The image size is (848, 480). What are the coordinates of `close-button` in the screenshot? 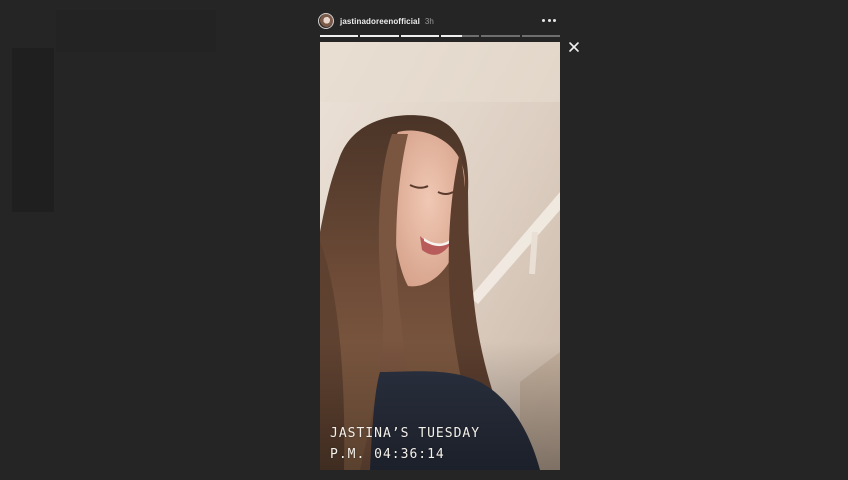 It's located at (574, 47).